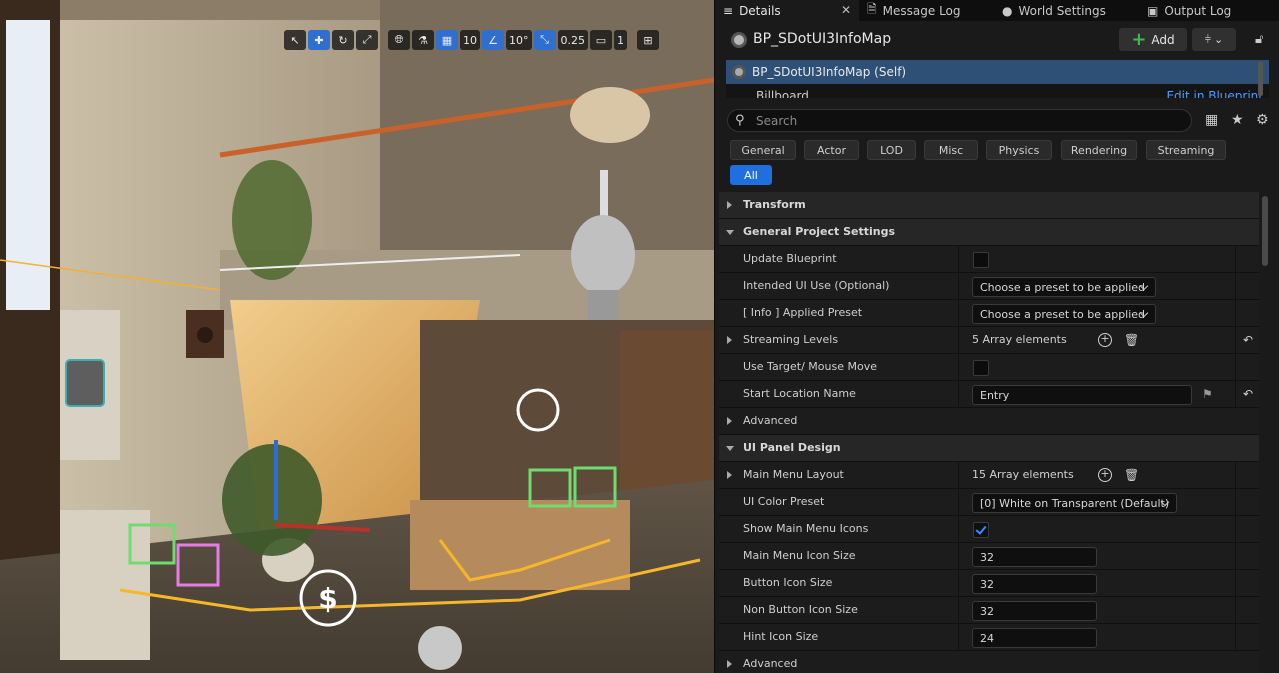 The image size is (1279, 673). What do you see at coordinates (1198, 10) in the screenshot?
I see `tab-label: Output Log` at bounding box center [1198, 10].